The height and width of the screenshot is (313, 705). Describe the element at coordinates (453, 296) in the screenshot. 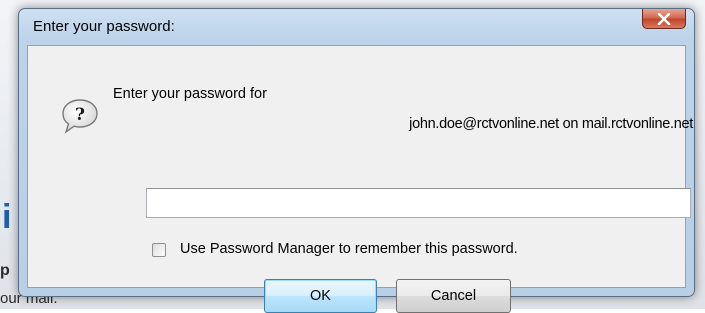

I see `cancel-button: Cancel` at that location.